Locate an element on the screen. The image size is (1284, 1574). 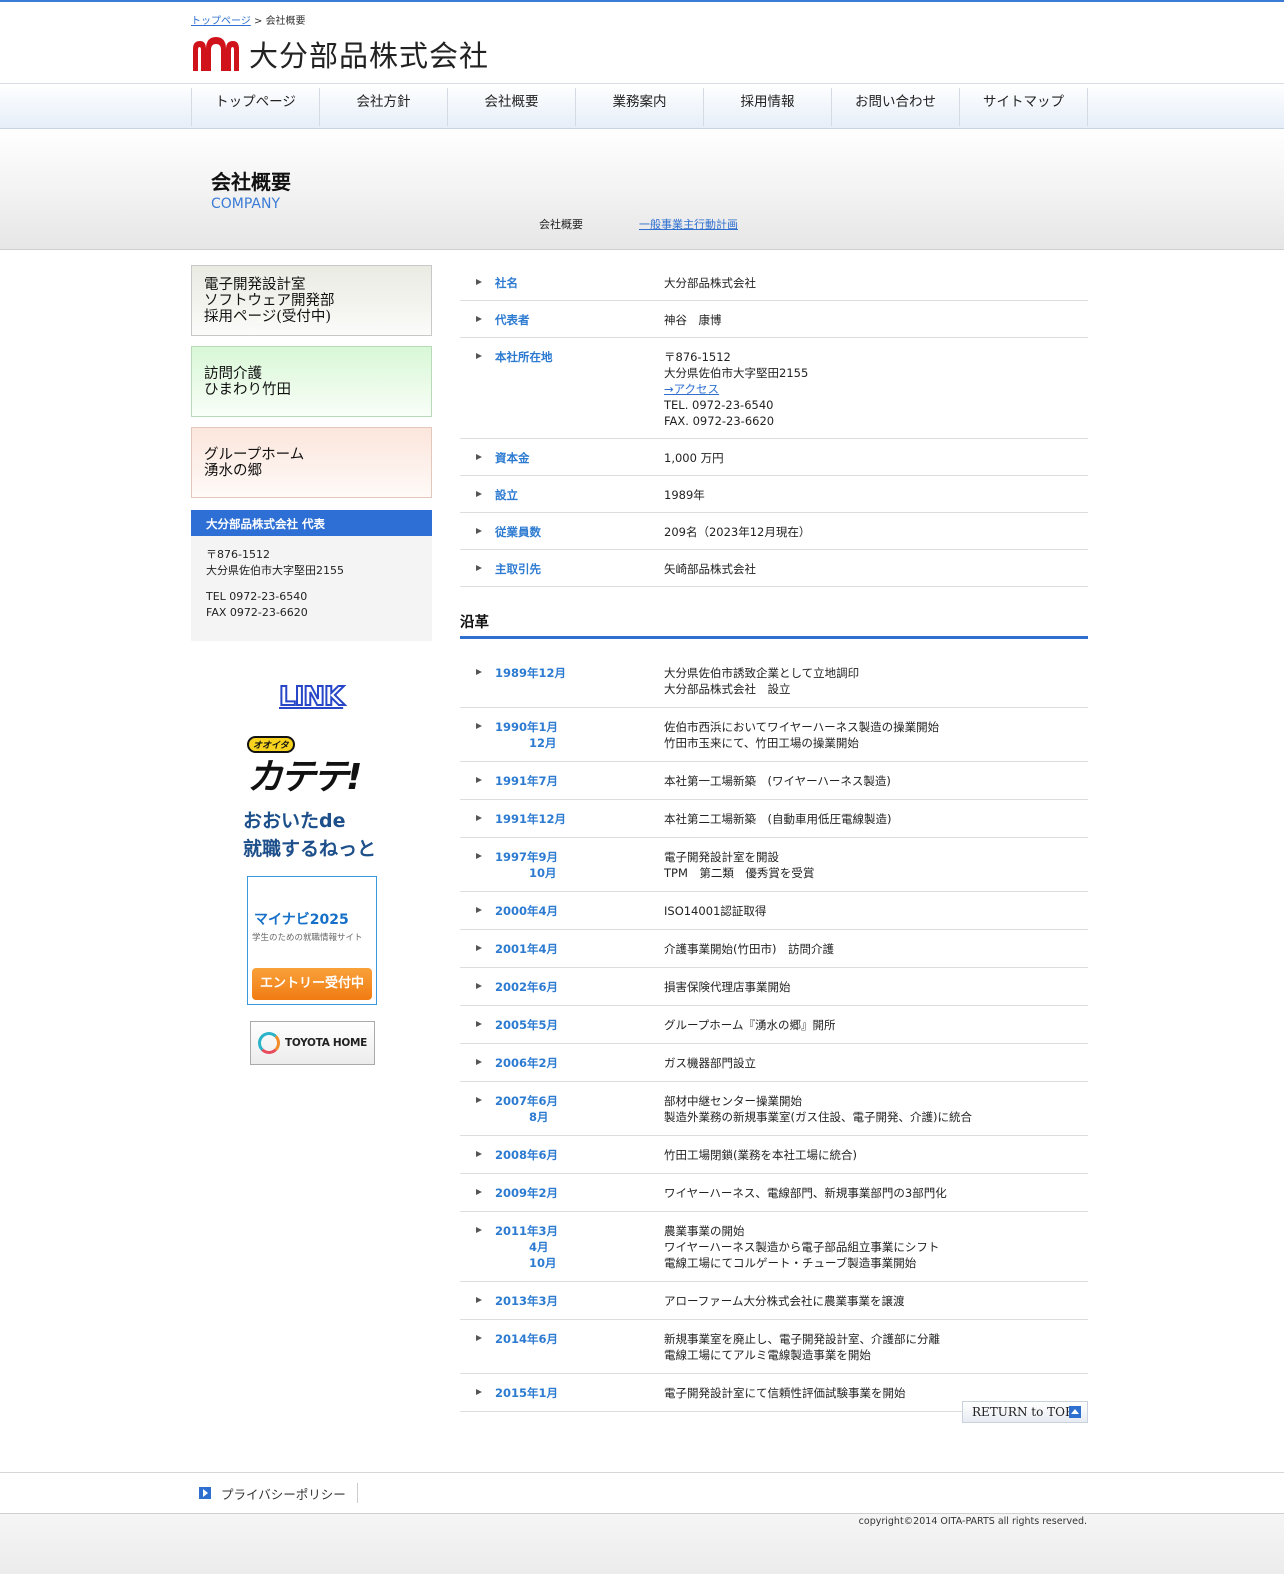
history-event: 電子開発設計室を開設 TPM 第二類 優秀賞を受賞 is located at coordinates (876, 865).